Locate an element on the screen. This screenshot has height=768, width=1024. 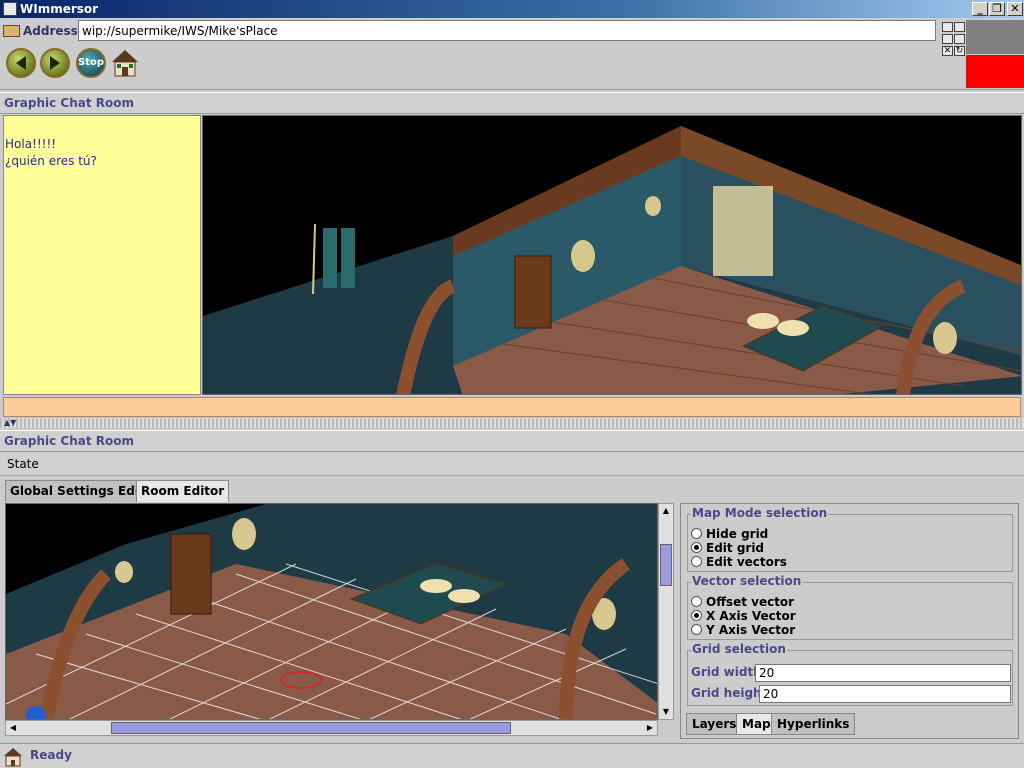
vector-selection-legend: Vector selection is located at coordinates (747, 581).